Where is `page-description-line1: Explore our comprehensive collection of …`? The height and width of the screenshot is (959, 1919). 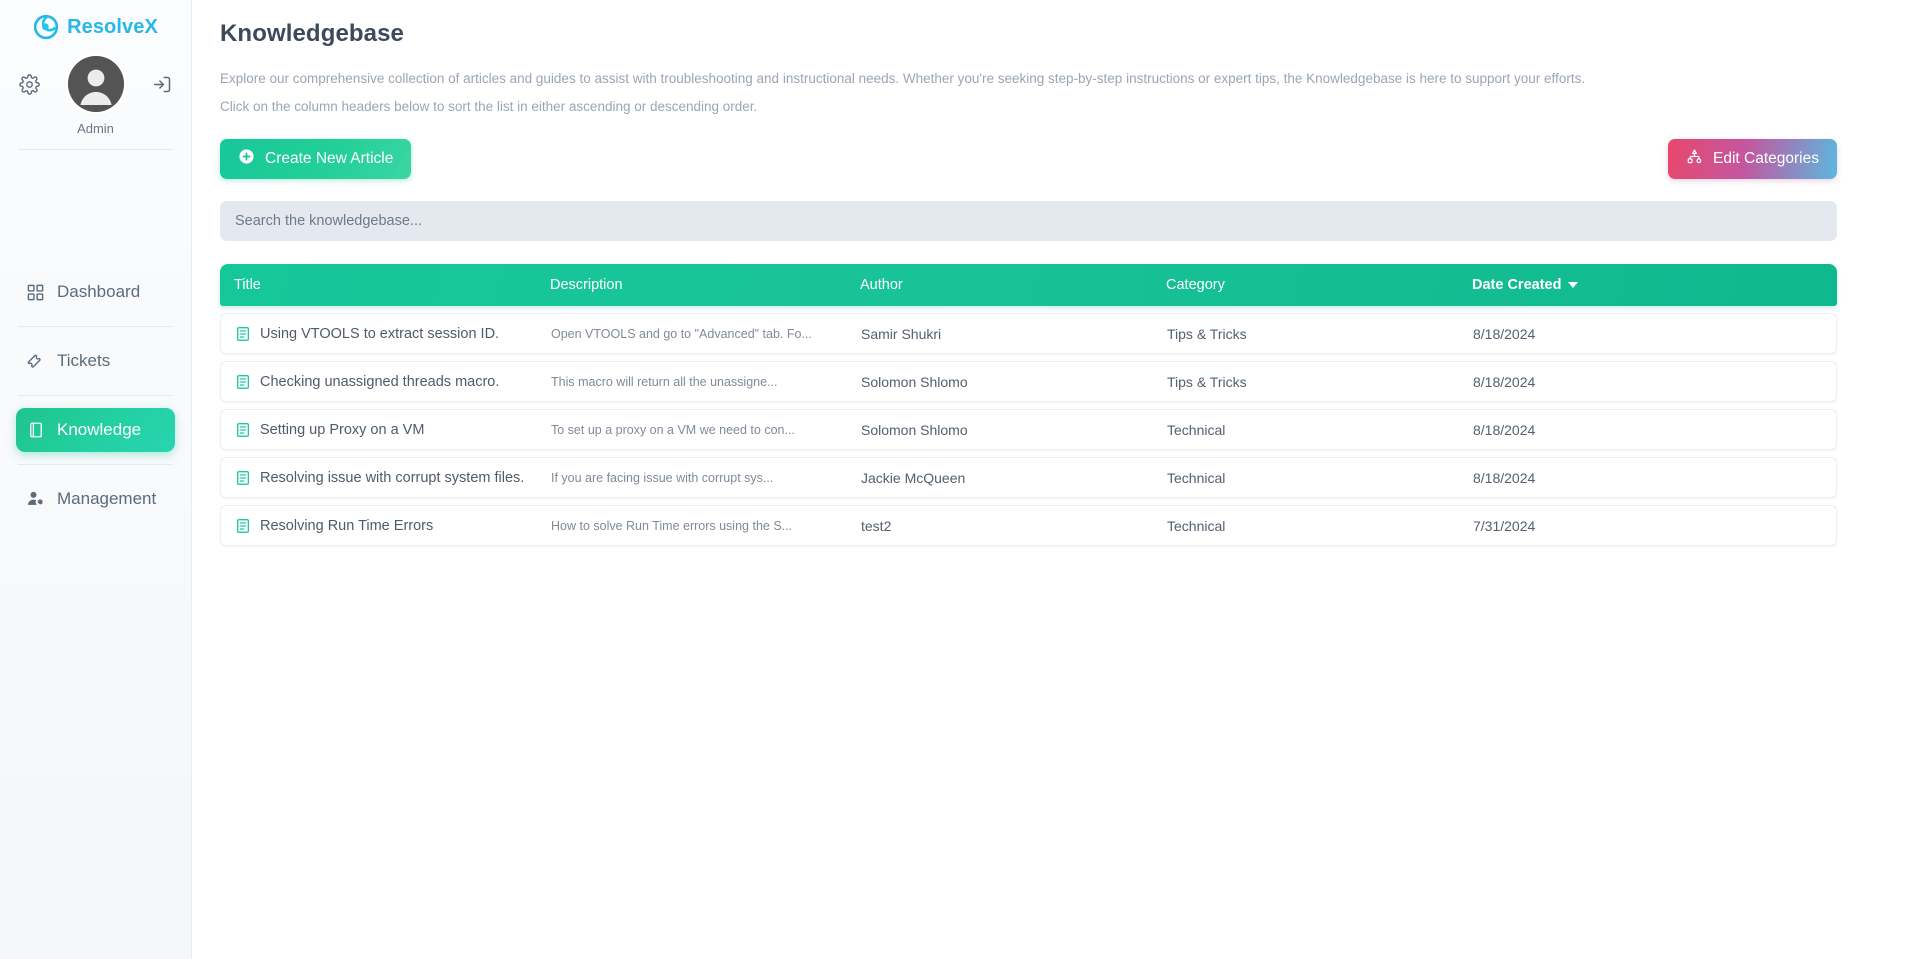 page-description-line1: Explore our comprehensive collection of … is located at coordinates (903, 78).